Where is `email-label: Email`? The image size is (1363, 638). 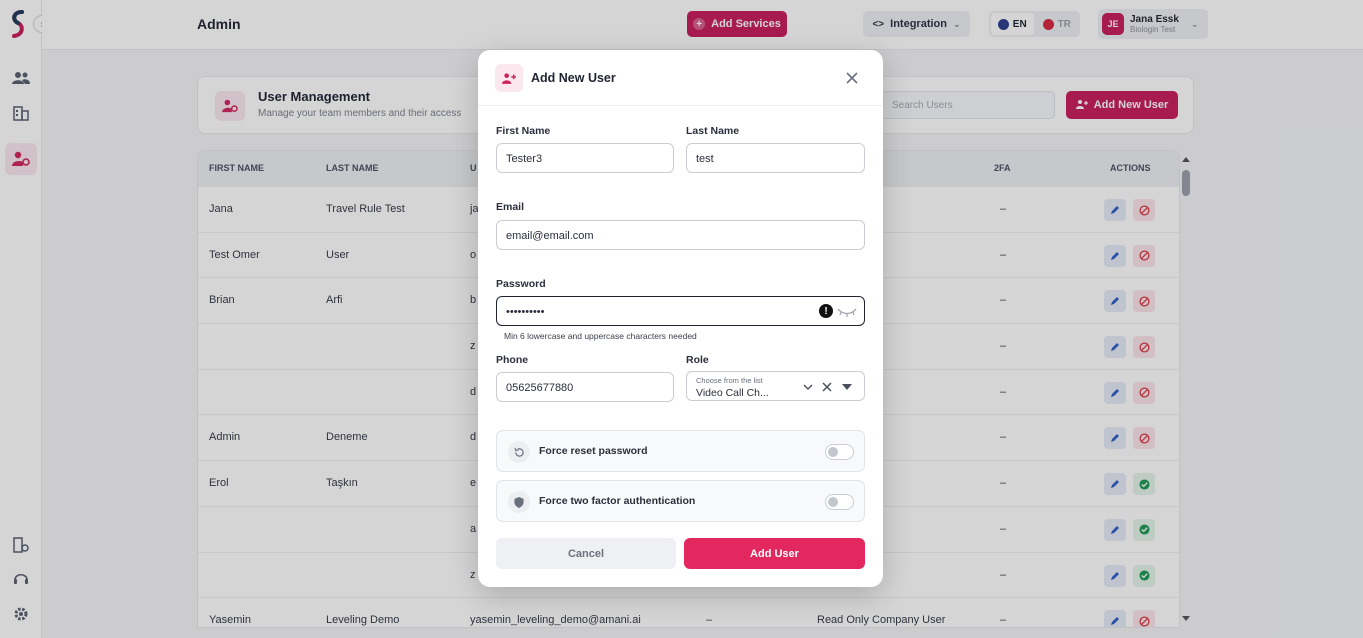 email-label: Email is located at coordinates (510, 207).